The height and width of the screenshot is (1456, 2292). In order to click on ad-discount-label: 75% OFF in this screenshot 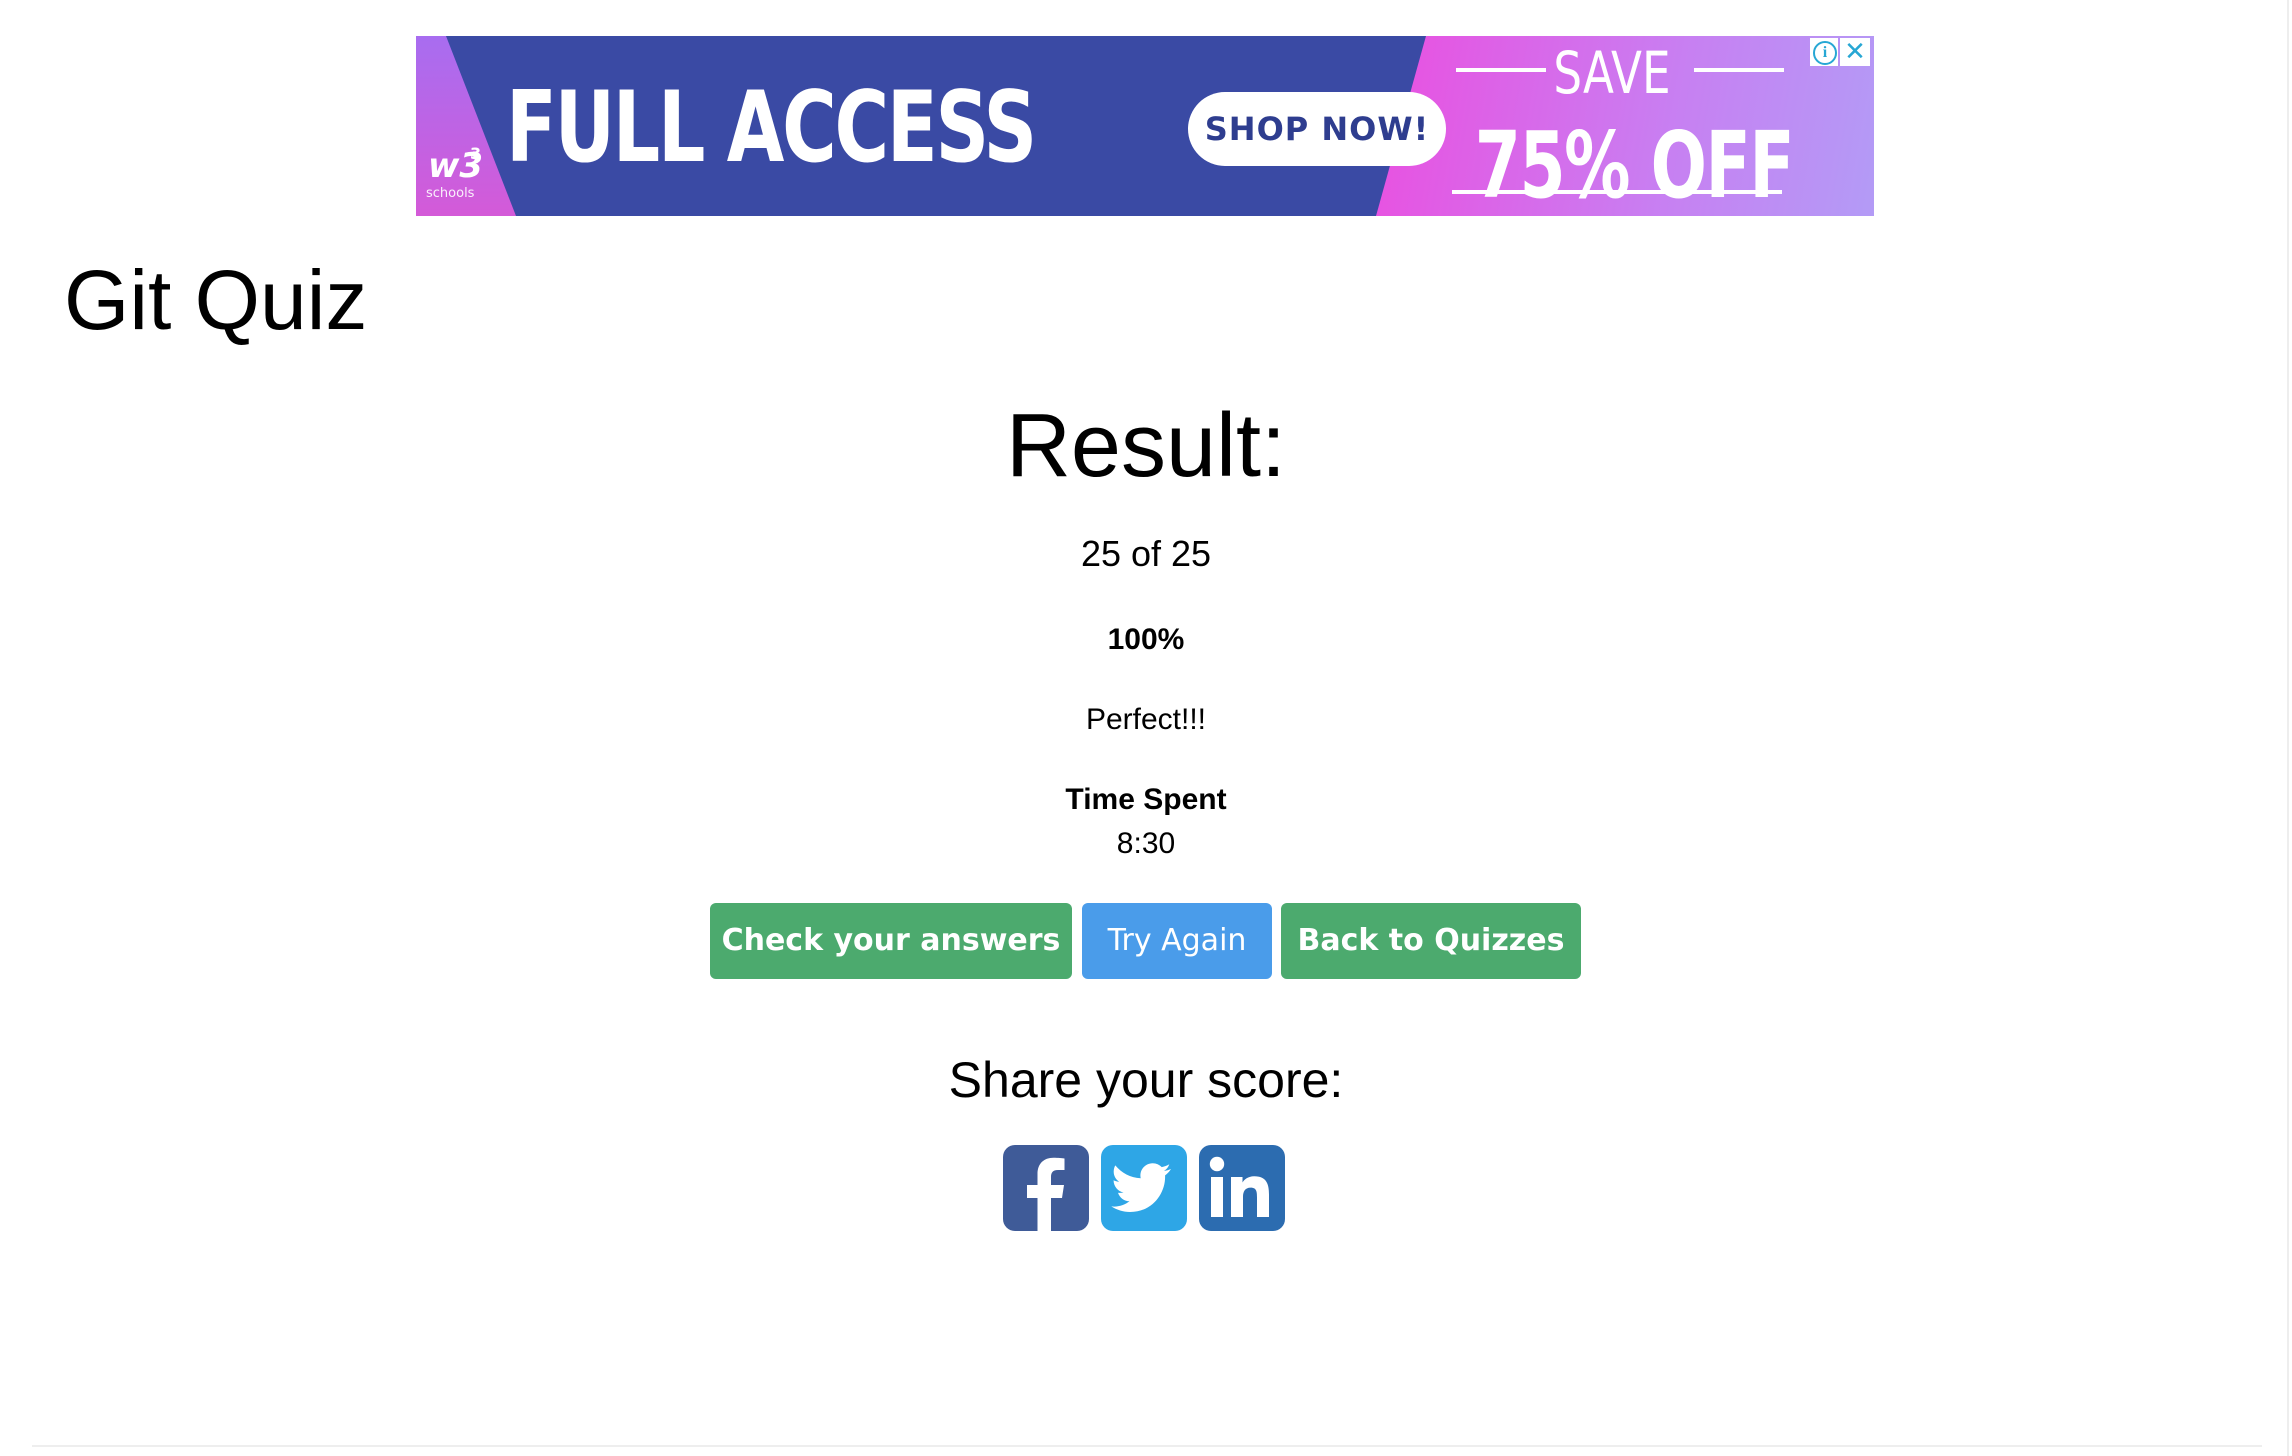, I will do `click(1634, 164)`.